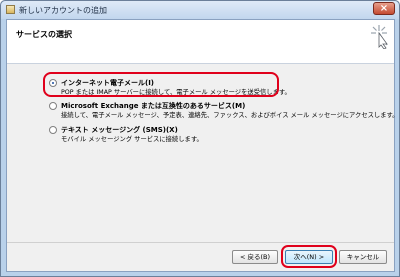  What do you see at coordinates (63, 10) in the screenshot?
I see `window-title: 新しいアカウントの追加` at bounding box center [63, 10].